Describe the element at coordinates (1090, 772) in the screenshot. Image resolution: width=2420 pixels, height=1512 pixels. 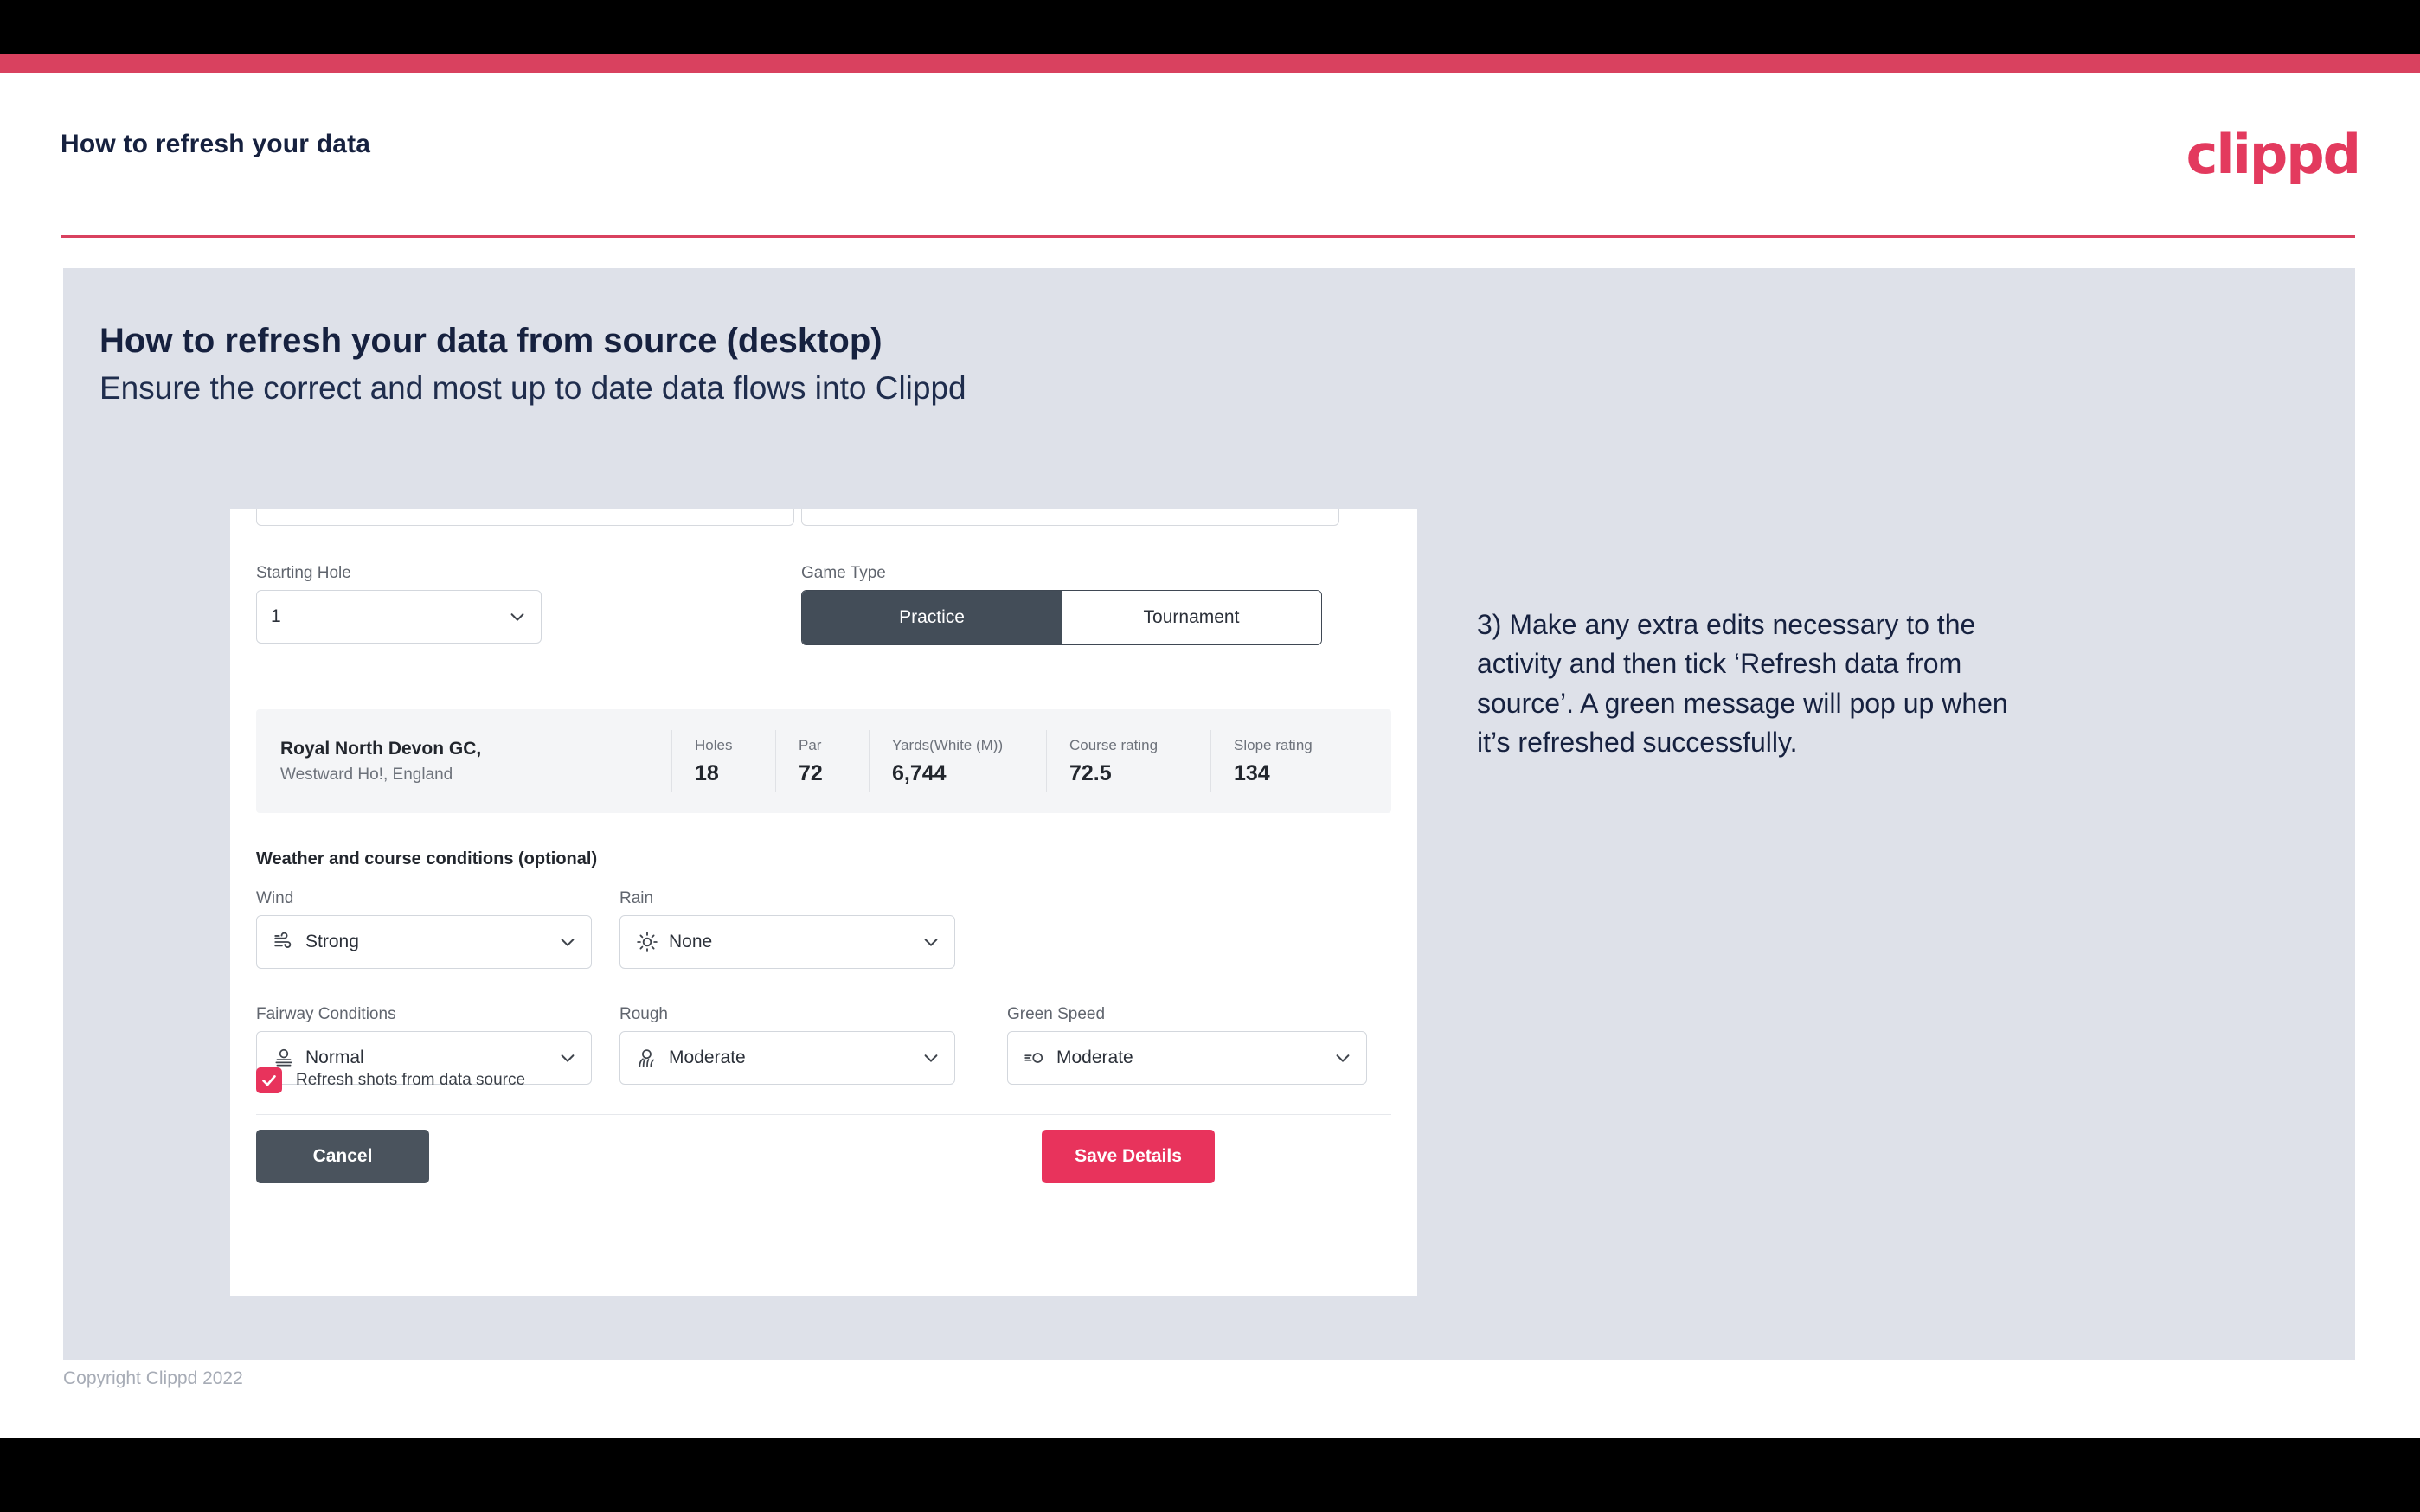
I see `stat-value: 72.5` at that location.